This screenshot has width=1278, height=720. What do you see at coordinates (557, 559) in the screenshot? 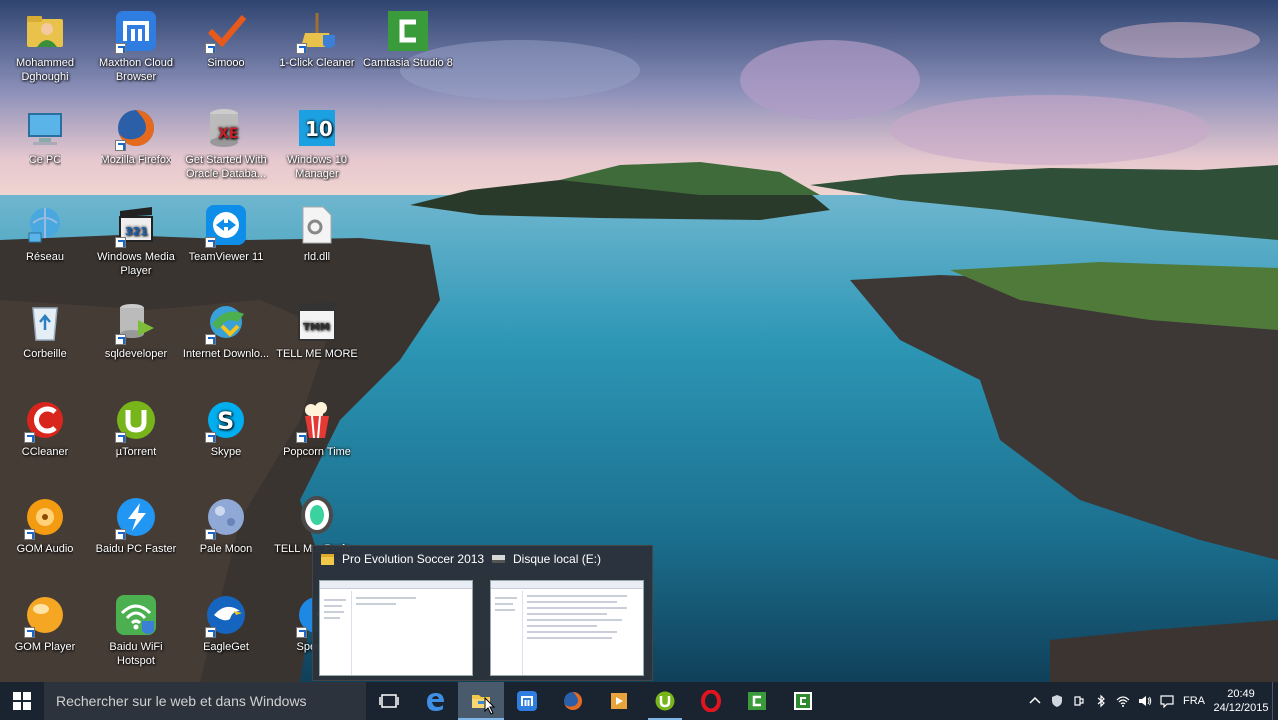
I see `preview-window-title: Disque local (E:)` at bounding box center [557, 559].